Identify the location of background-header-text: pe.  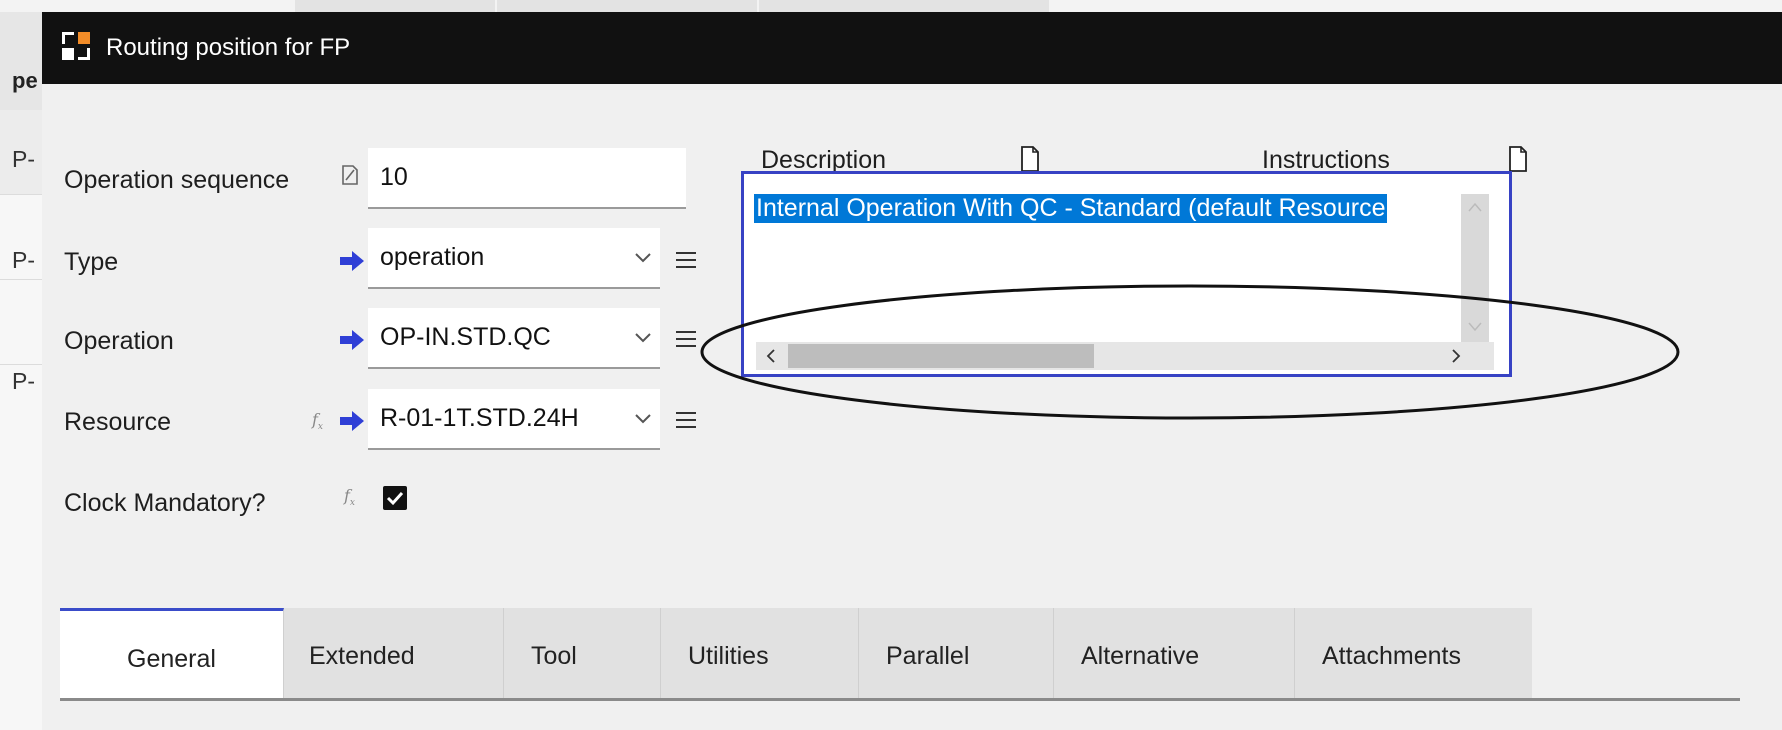
(25, 80).